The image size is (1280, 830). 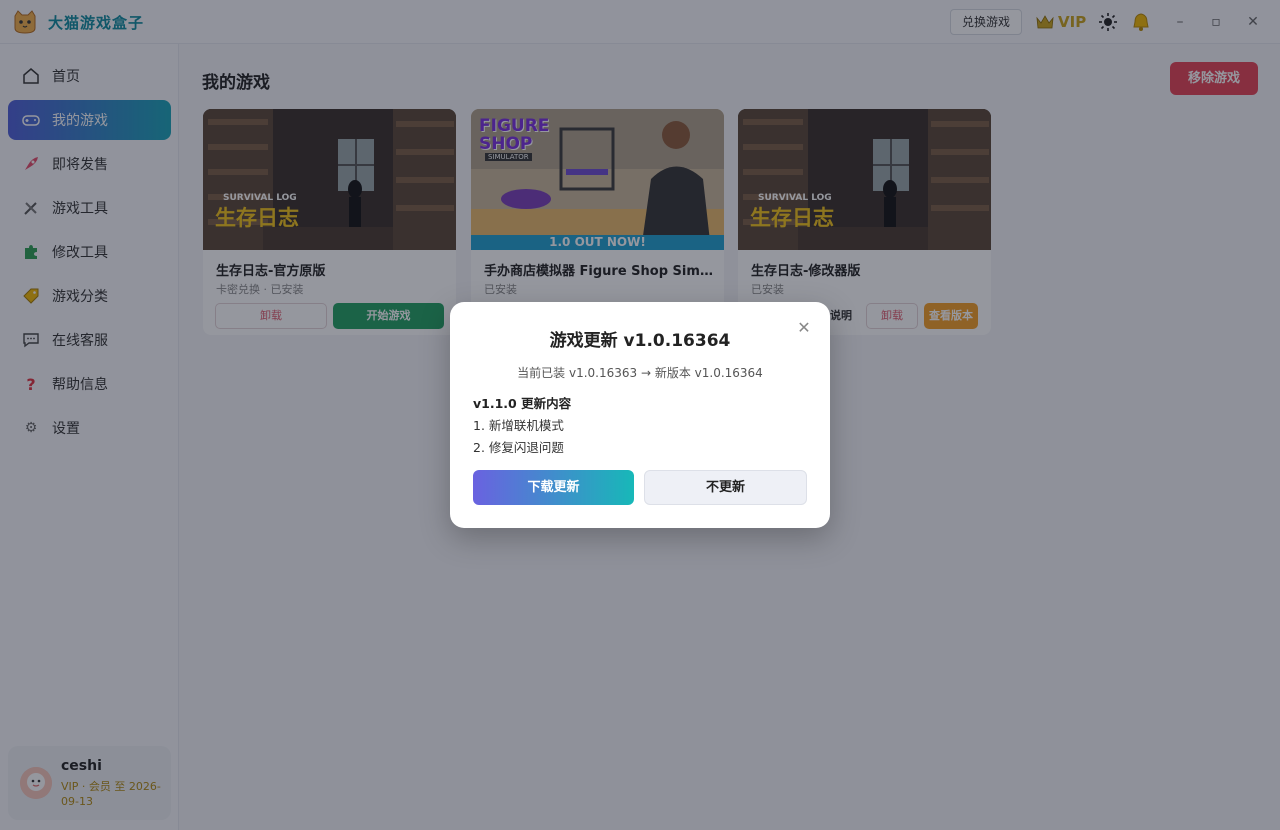 I want to click on version-compare: 当前已装 v1.0.16363 → 新版本 v1.0.16364, so click(x=640, y=373).